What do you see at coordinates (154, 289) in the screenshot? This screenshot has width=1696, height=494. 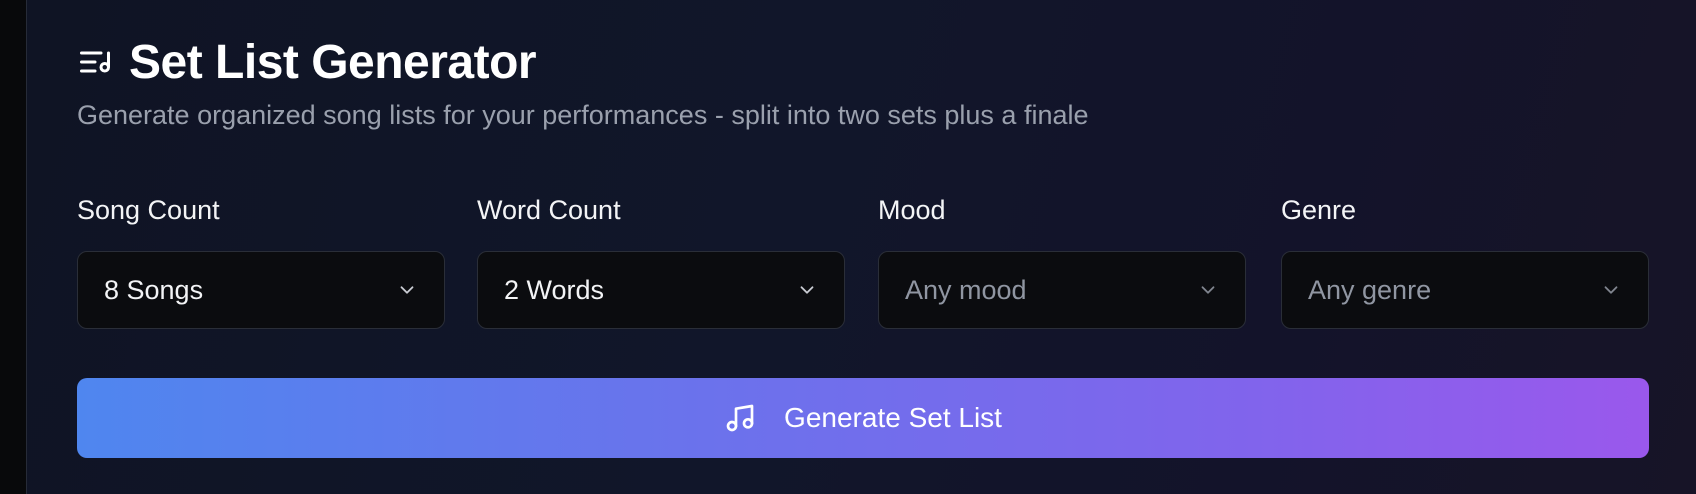 I see `song-count-value: 8 Songs` at bounding box center [154, 289].